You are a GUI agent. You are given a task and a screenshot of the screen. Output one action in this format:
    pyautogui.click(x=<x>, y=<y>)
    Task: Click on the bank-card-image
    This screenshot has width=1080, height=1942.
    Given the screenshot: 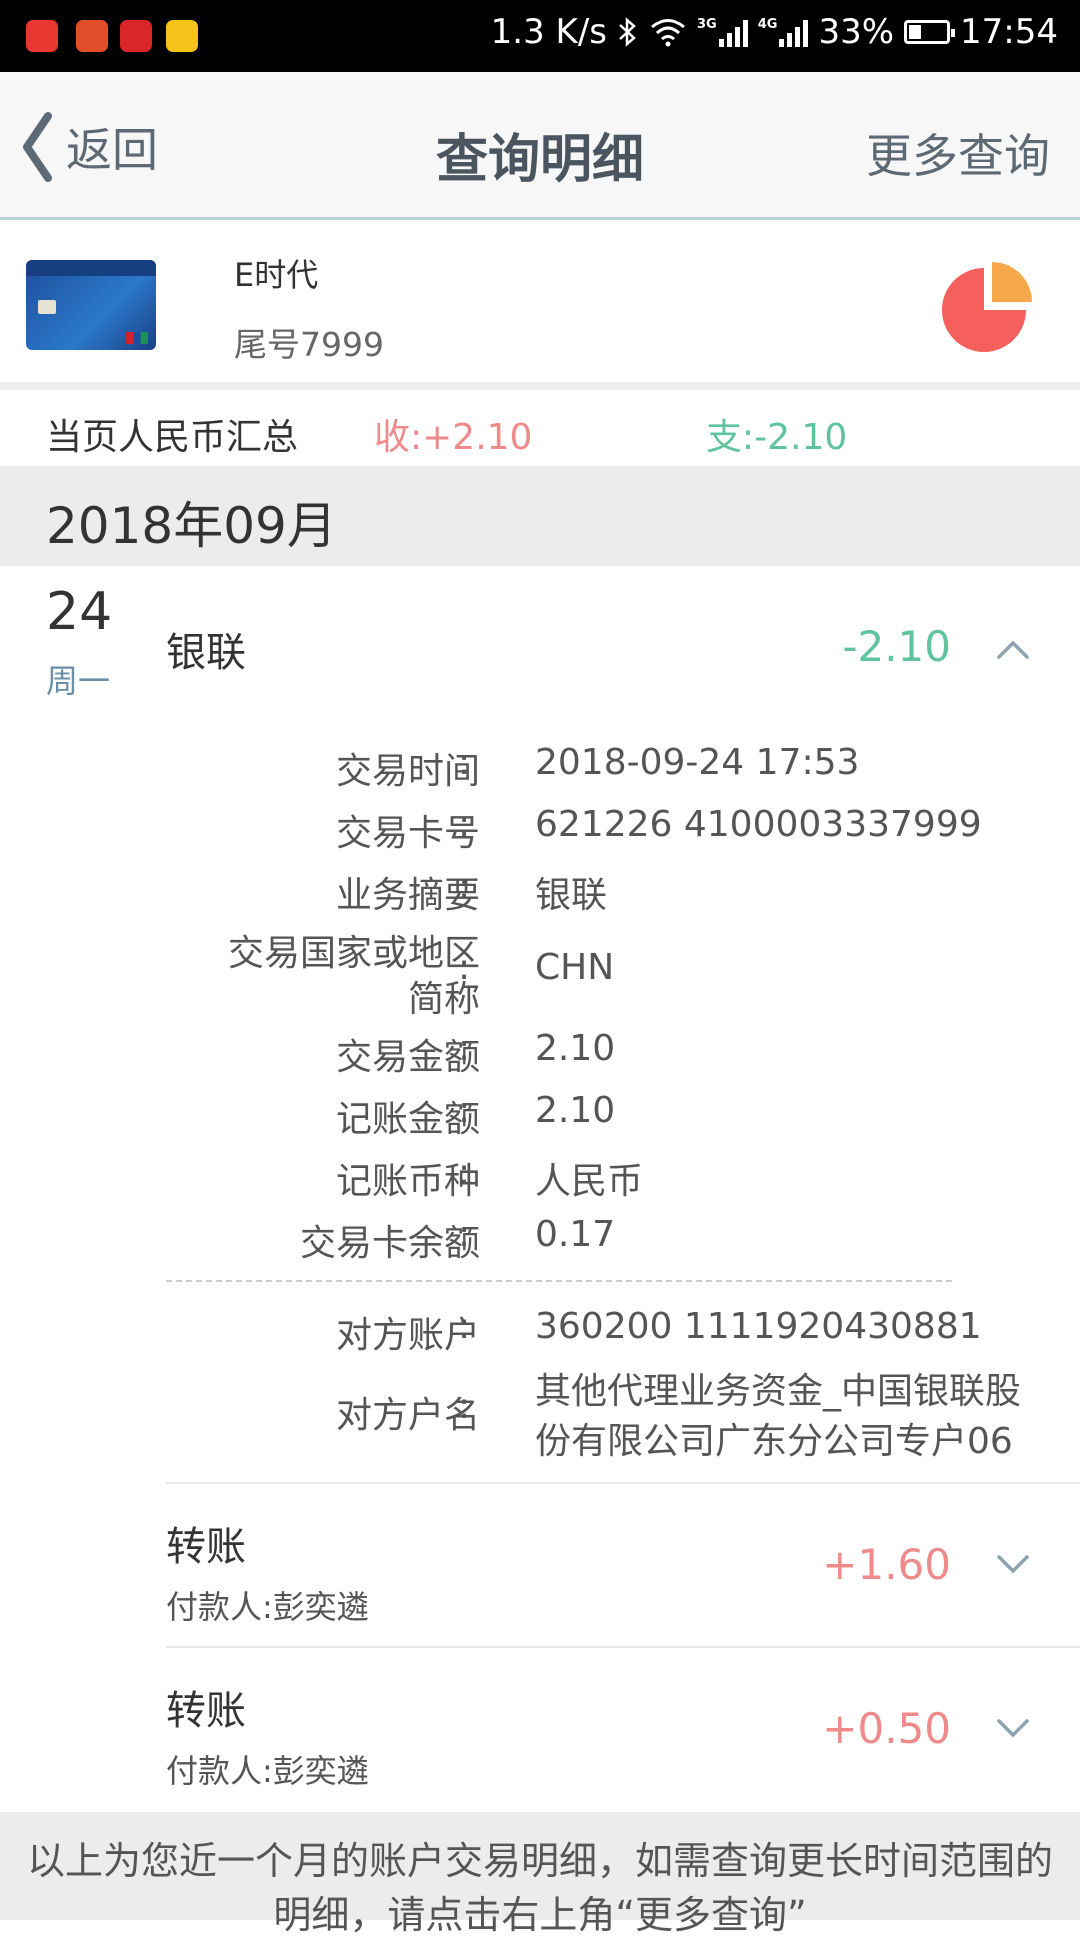 What is the action you would take?
    pyautogui.click(x=91, y=305)
    